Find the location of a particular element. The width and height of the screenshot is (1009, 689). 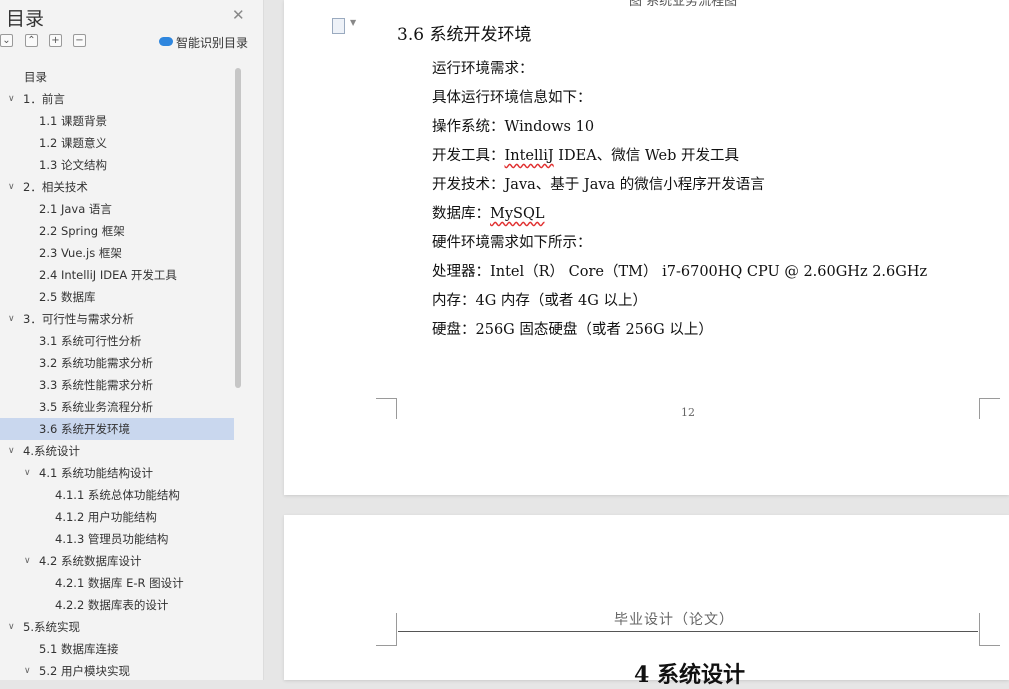

toc-item-label: 2．相关技术 is located at coordinates (55, 187).